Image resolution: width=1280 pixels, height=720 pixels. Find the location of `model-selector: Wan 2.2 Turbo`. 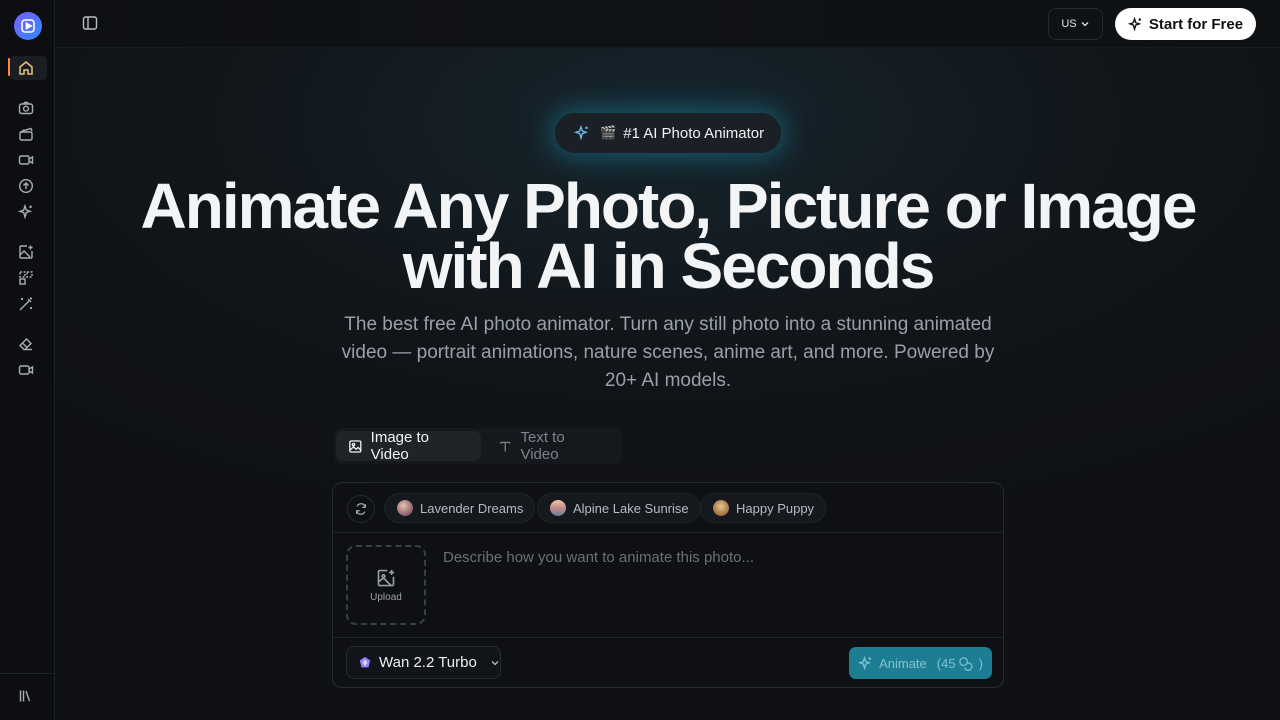

model-selector: Wan 2.2 Turbo is located at coordinates (423, 662).